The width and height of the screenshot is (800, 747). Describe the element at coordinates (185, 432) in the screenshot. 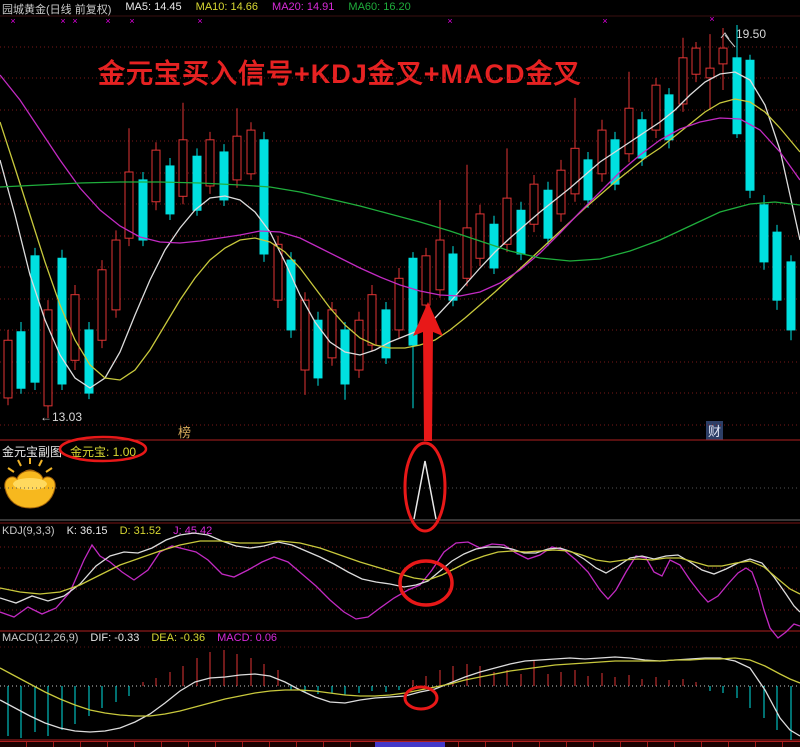

I see `watermark-left: 榜` at that location.